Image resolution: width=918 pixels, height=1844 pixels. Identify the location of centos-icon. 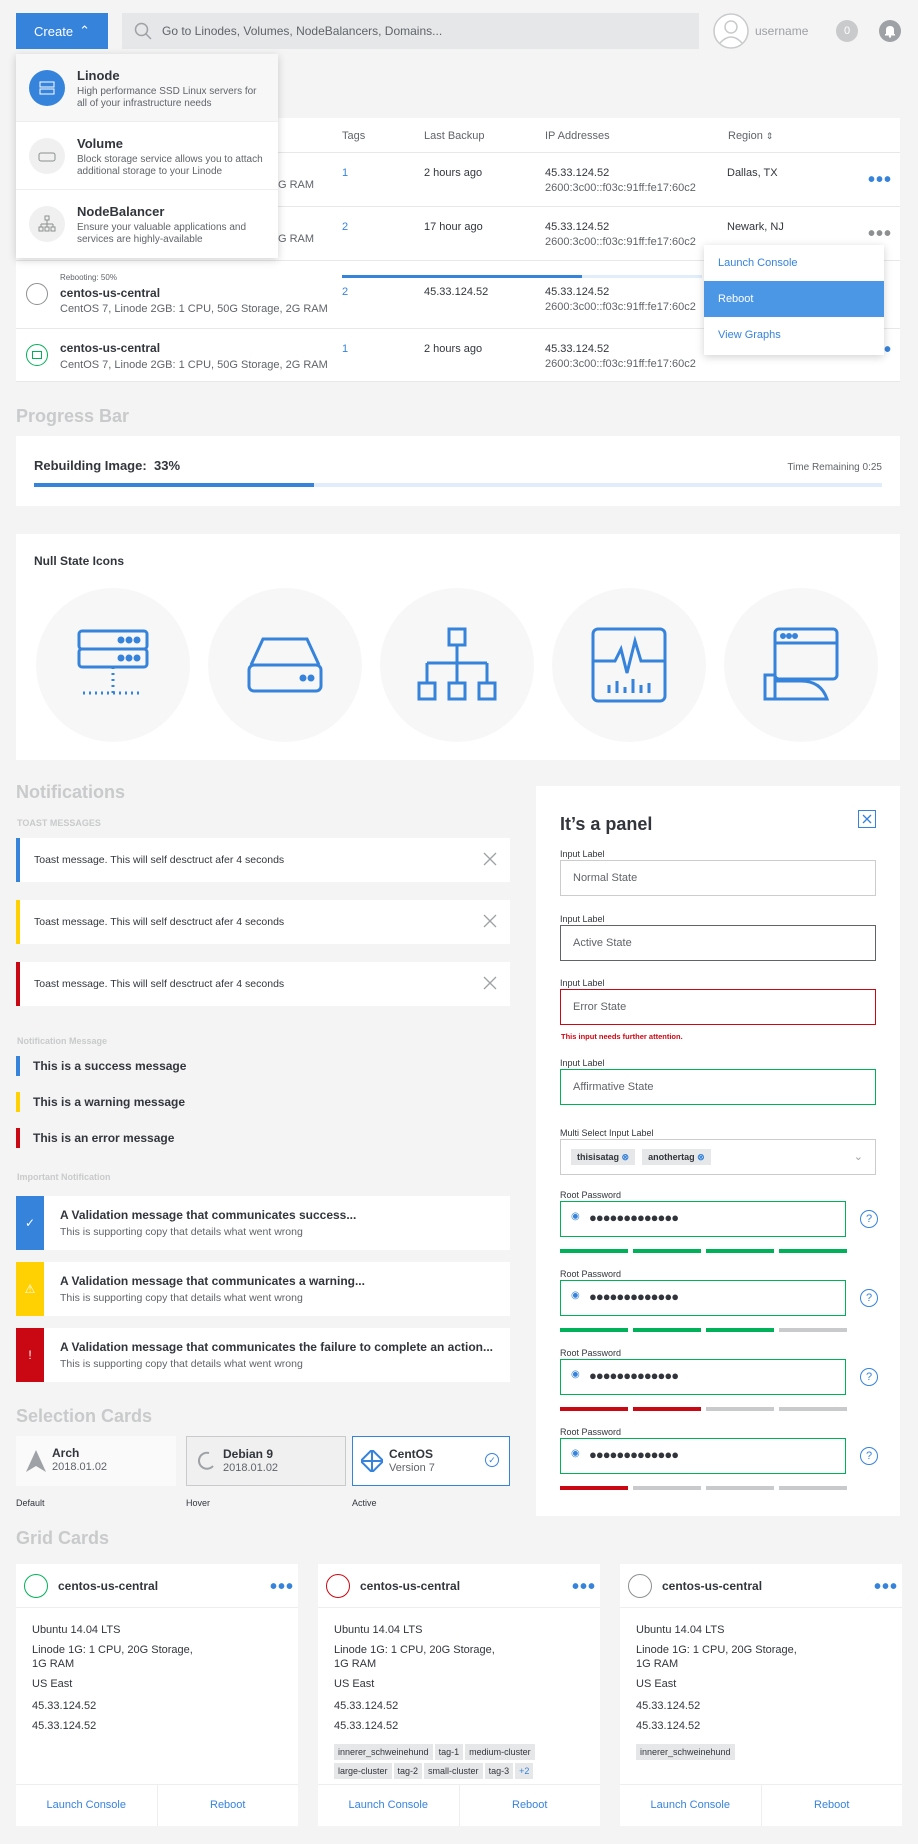
(372, 1461).